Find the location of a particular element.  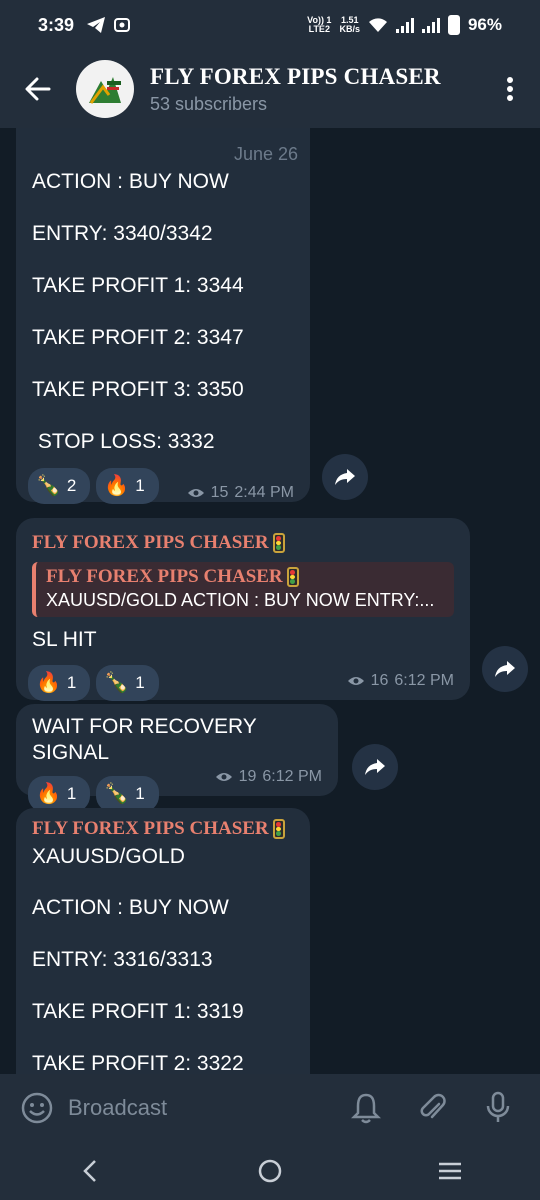

emoji-button is located at coordinates (37, 1108).